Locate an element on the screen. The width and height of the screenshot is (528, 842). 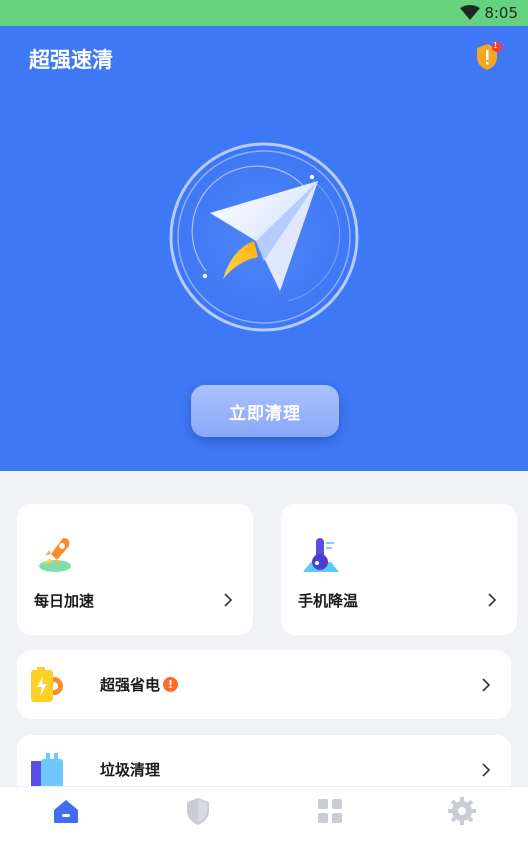
trash-bin-icon is located at coordinates (47, 771).